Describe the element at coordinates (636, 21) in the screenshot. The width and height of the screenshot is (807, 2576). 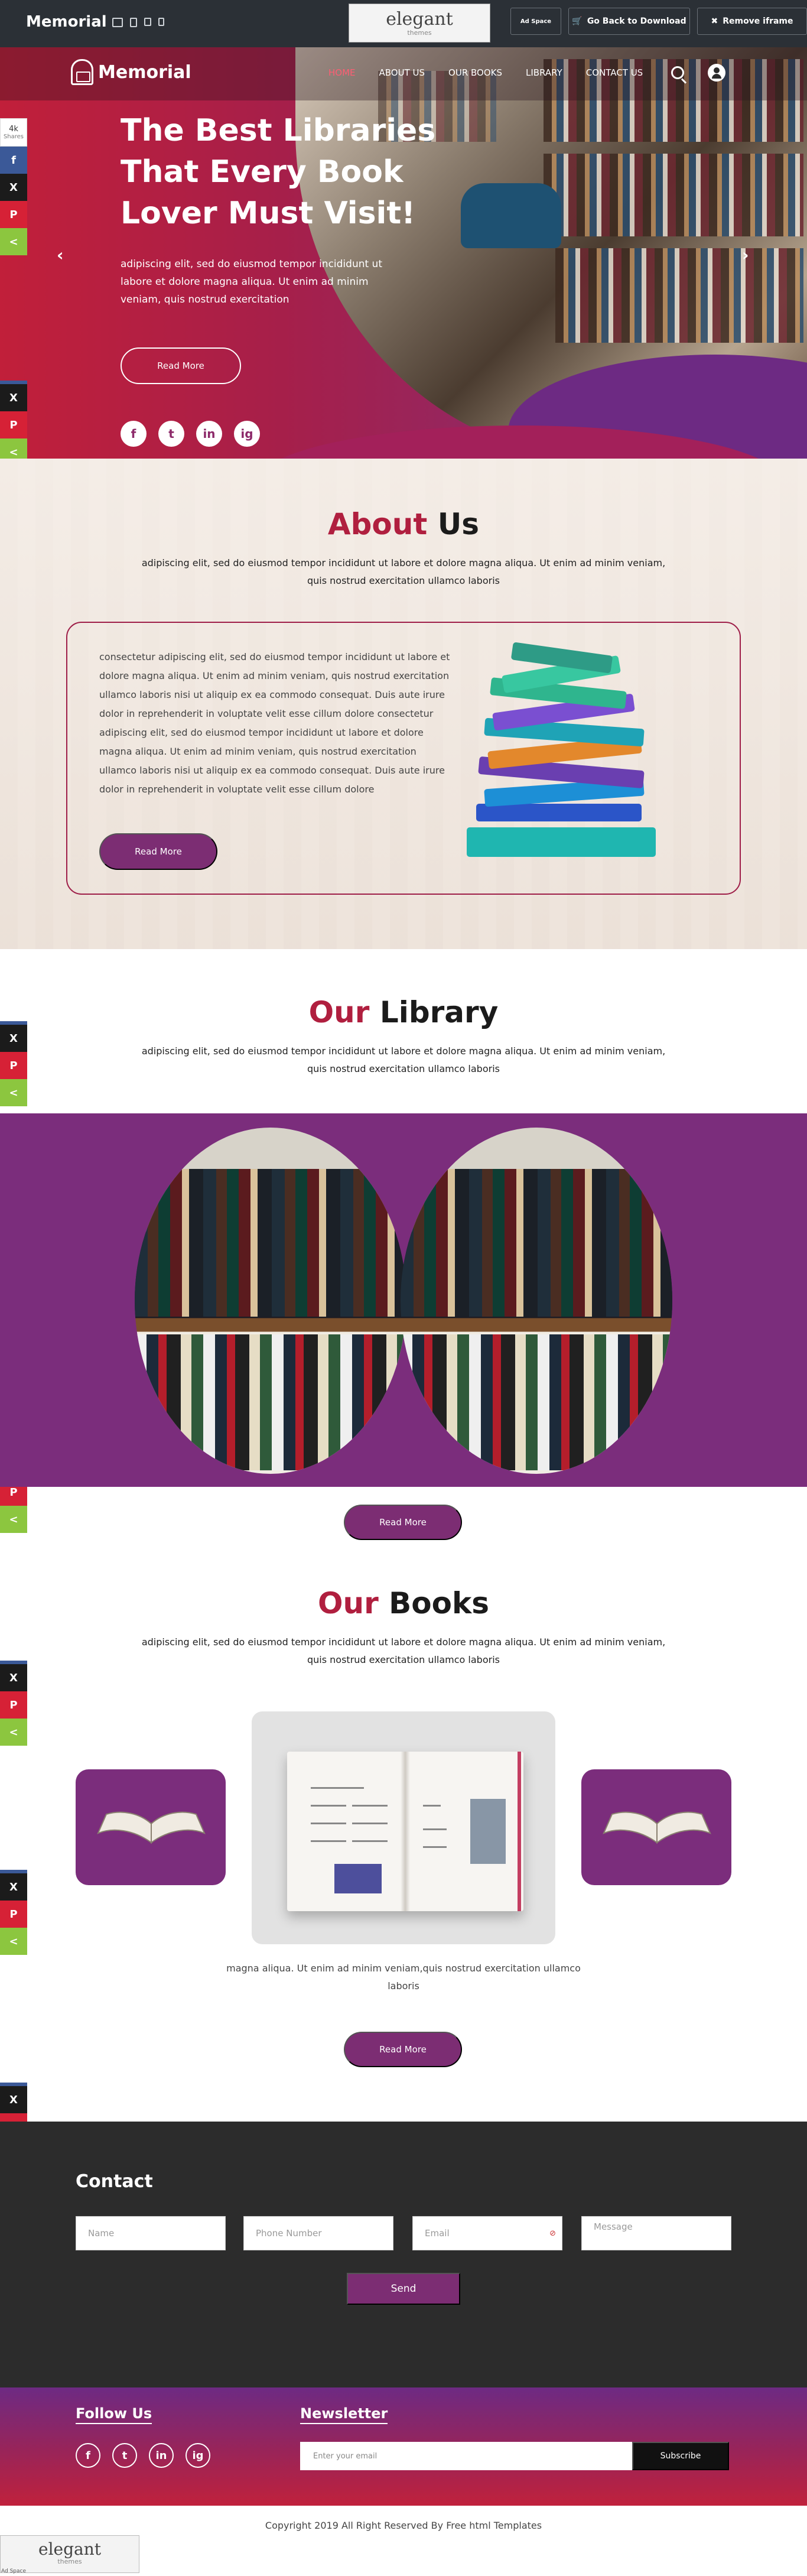
I see `go-back-label: Go Back to Download` at that location.